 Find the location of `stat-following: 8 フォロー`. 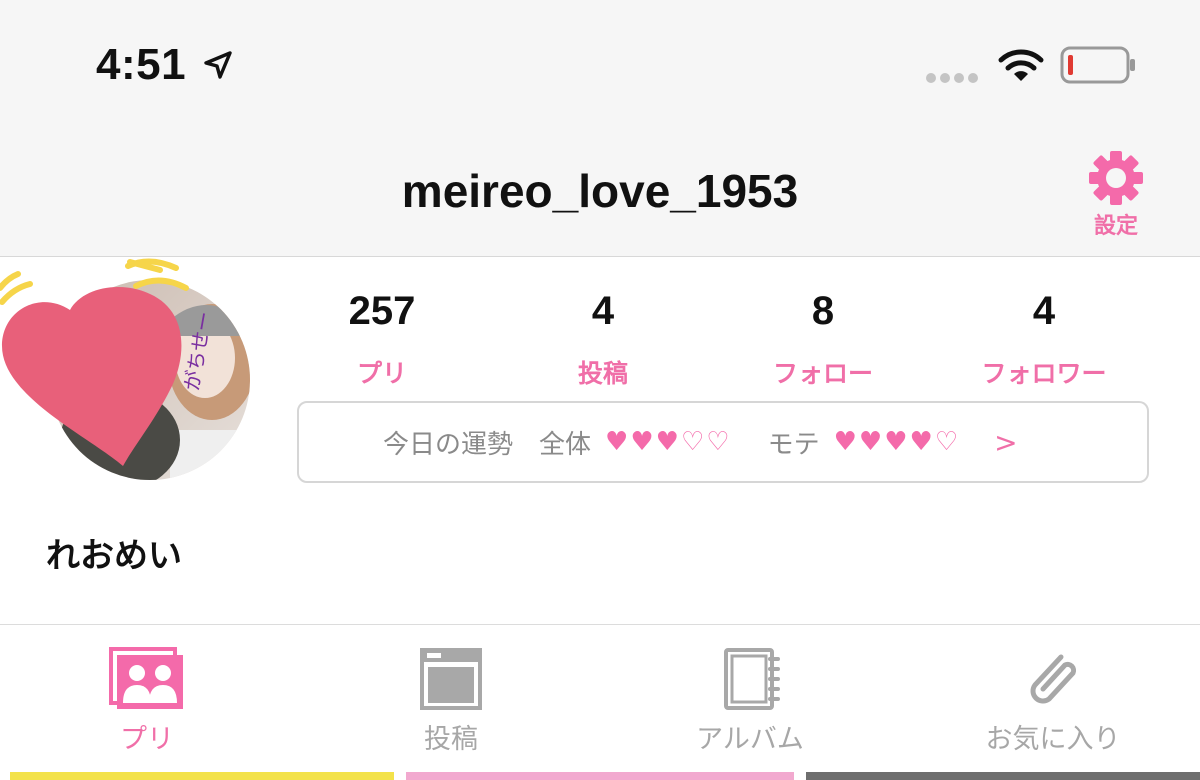

stat-following: 8 フォロー is located at coordinates (823, 337).